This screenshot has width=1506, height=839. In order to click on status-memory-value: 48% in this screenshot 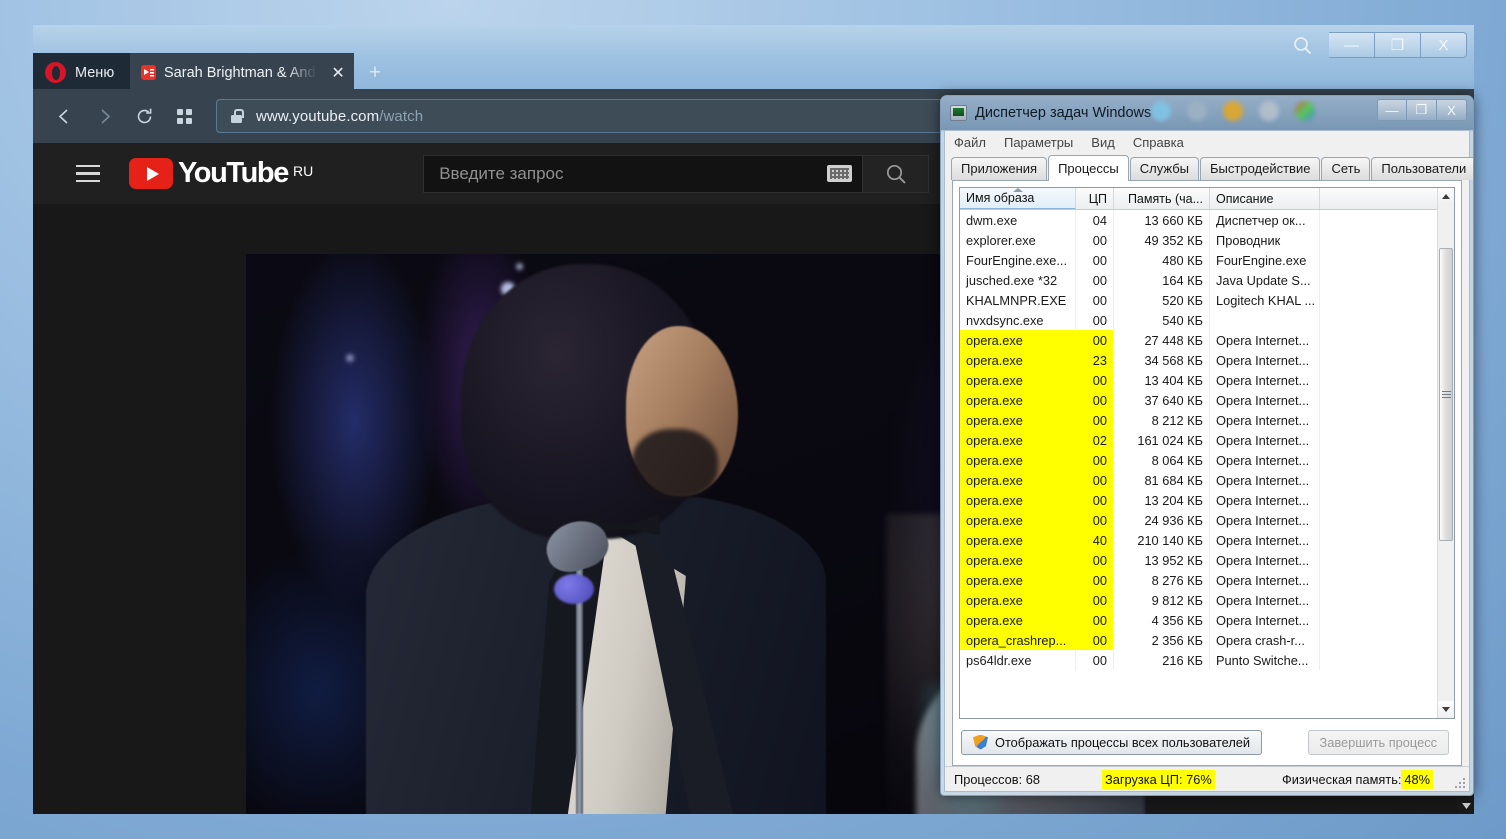, I will do `click(1417, 779)`.